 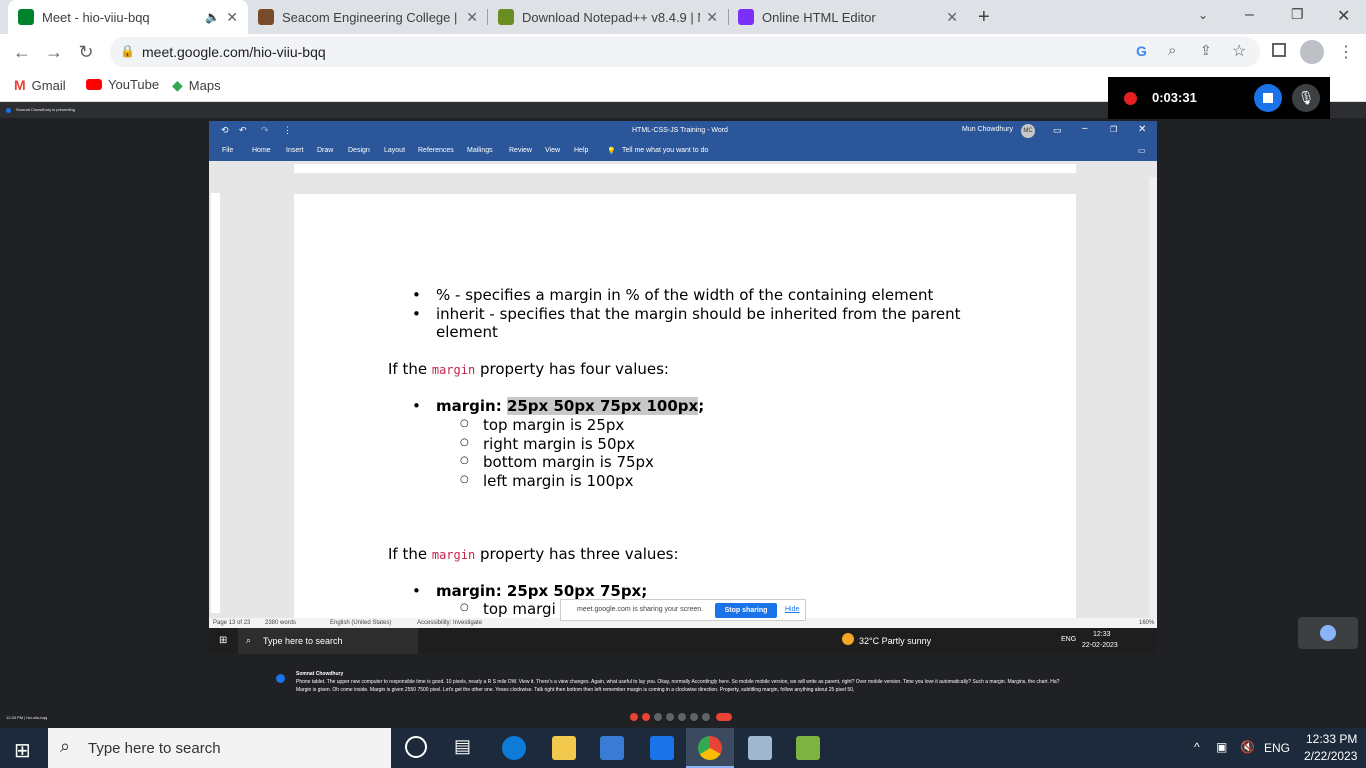 I want to click on ribbon-tab-mailings: Mailings, so click(x=480, y=150).